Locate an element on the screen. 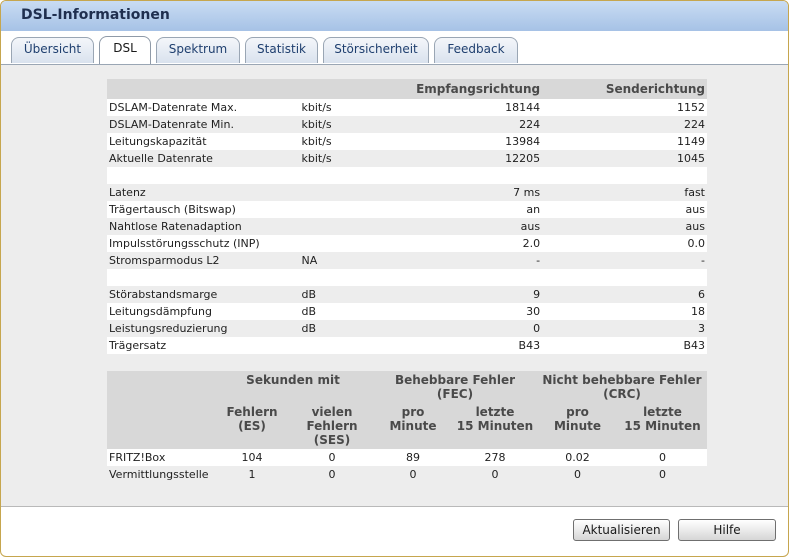 The image size is (791, 559). header-crc-pro-line1: pro is located at coordinates (577, 412).